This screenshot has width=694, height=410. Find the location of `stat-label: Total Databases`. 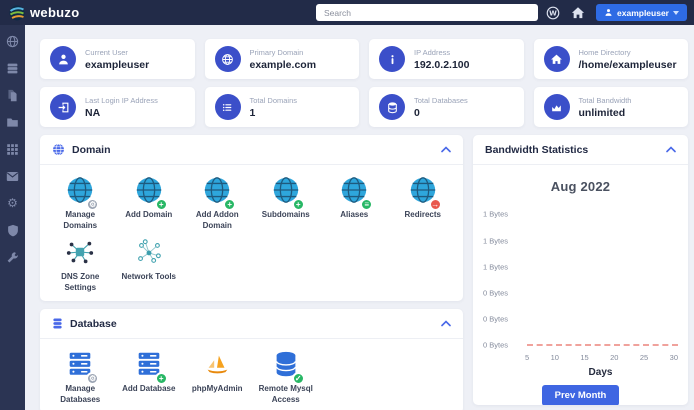

stat-label: Total Databases is located at coordinates (441, 100).